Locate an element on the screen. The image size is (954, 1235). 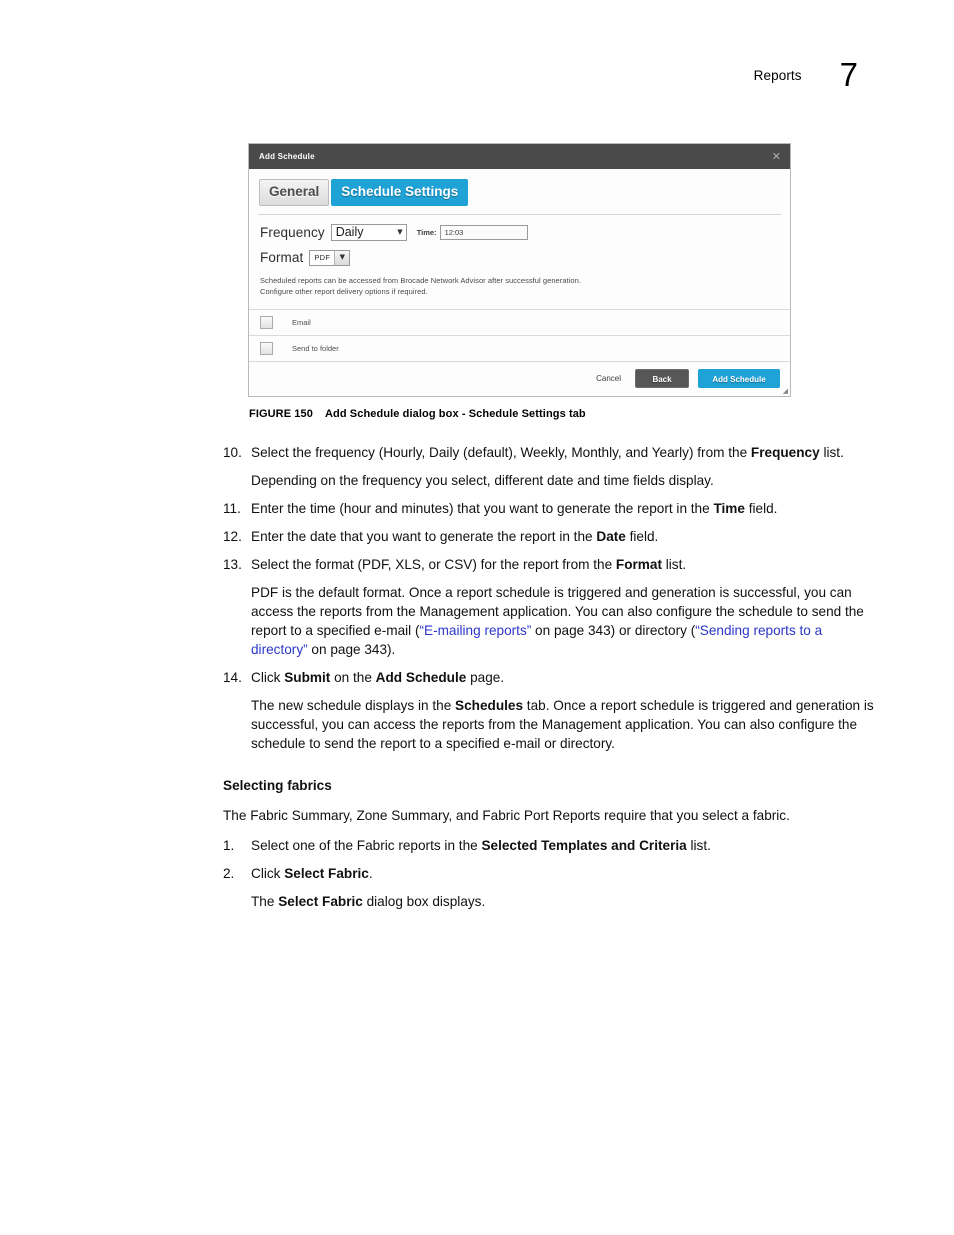
format-row: Format PDF ▼ is located at coordinates (519, 257).